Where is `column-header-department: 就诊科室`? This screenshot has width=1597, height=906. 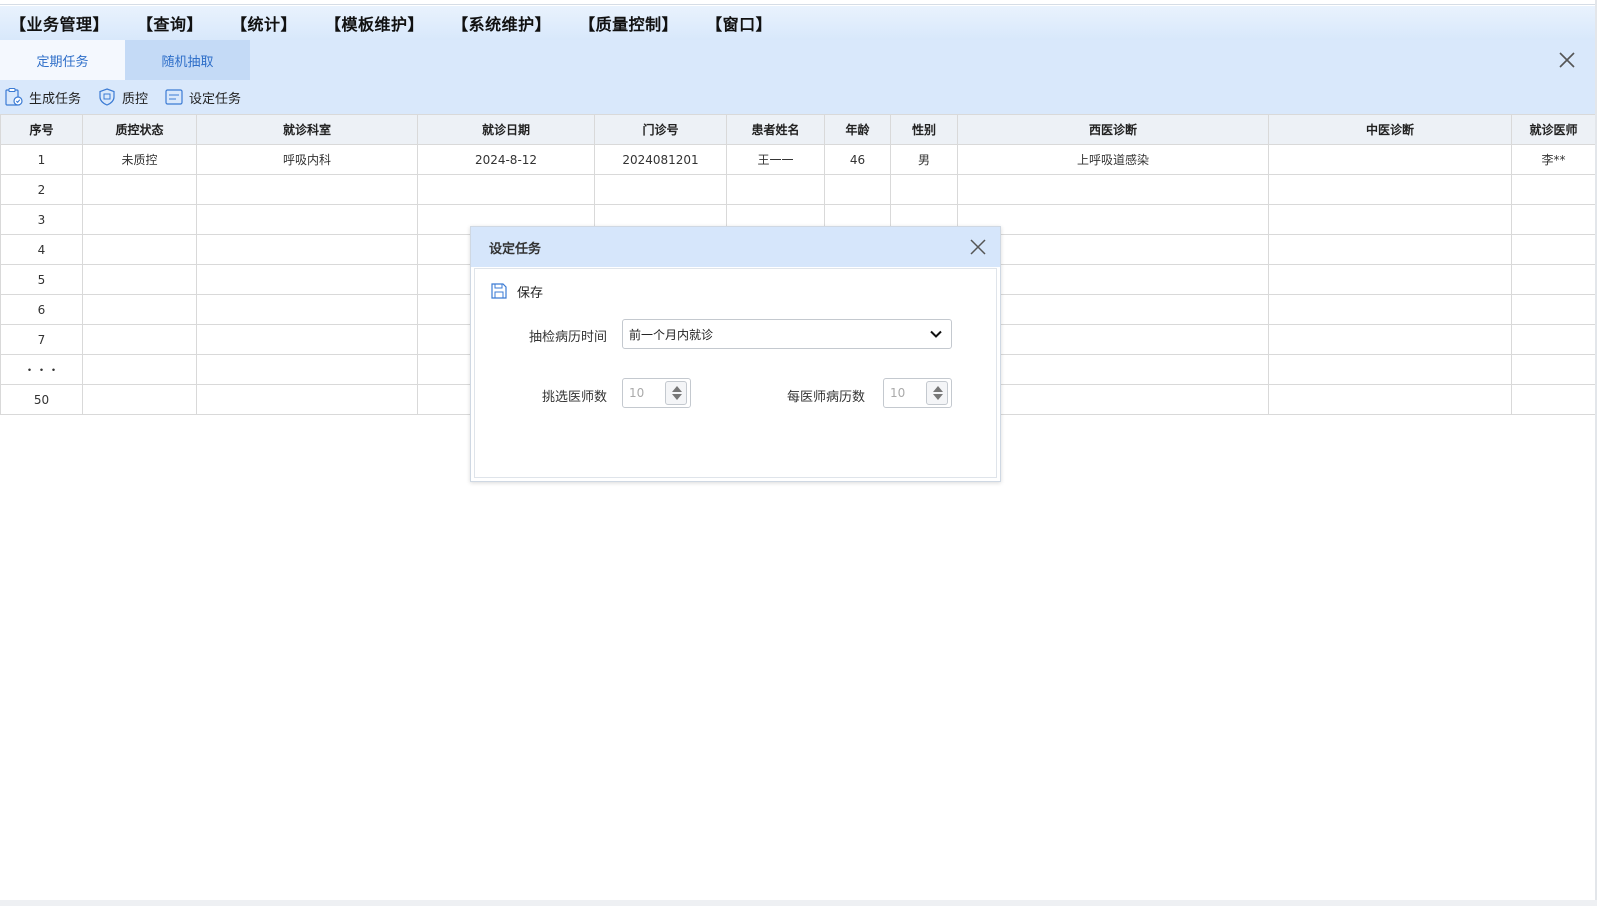 column-header-department: 就诊科室 is located at coordinates (307, 129).